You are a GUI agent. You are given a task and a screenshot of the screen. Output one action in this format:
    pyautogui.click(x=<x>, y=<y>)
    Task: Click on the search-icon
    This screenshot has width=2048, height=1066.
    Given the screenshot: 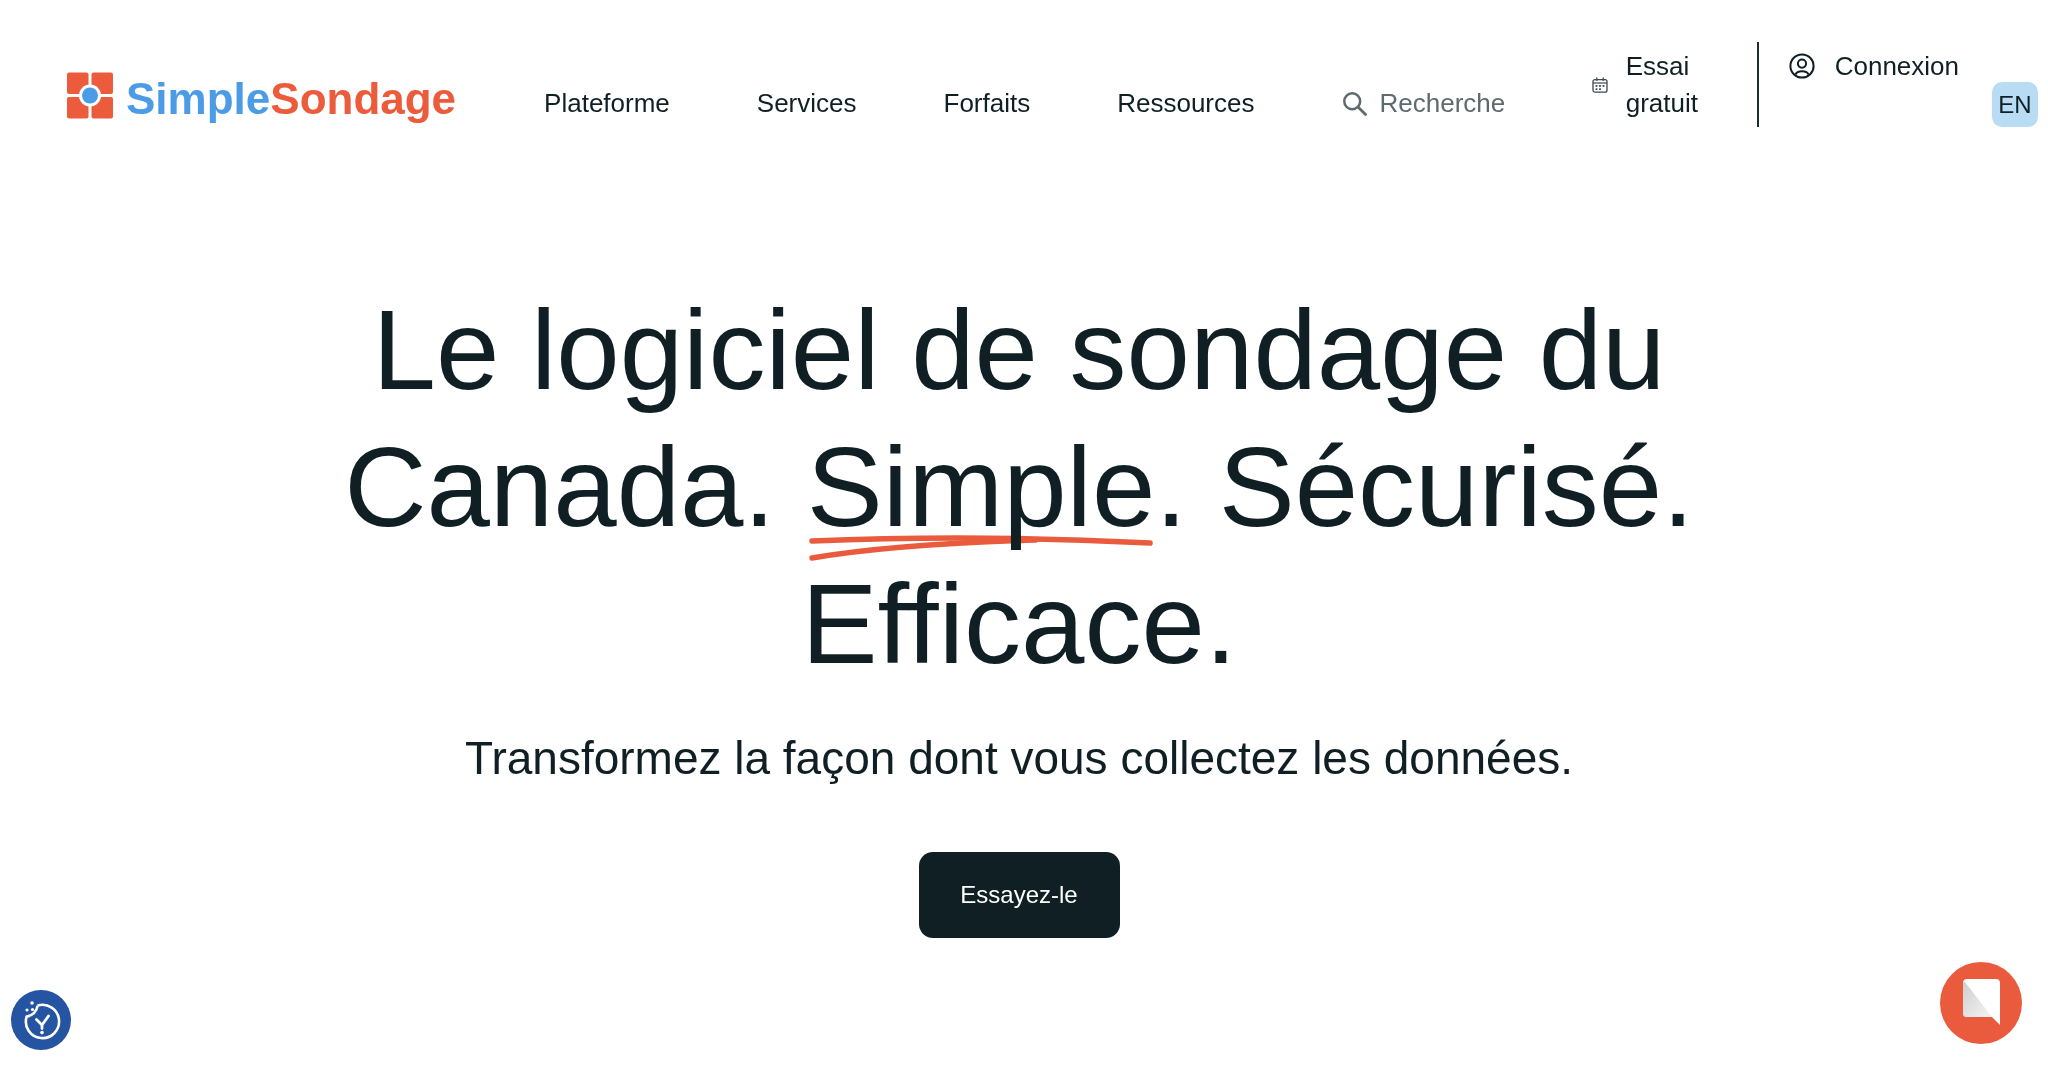 What is the action you would take?
    pyautogui.click(x=1355, y=103)
    